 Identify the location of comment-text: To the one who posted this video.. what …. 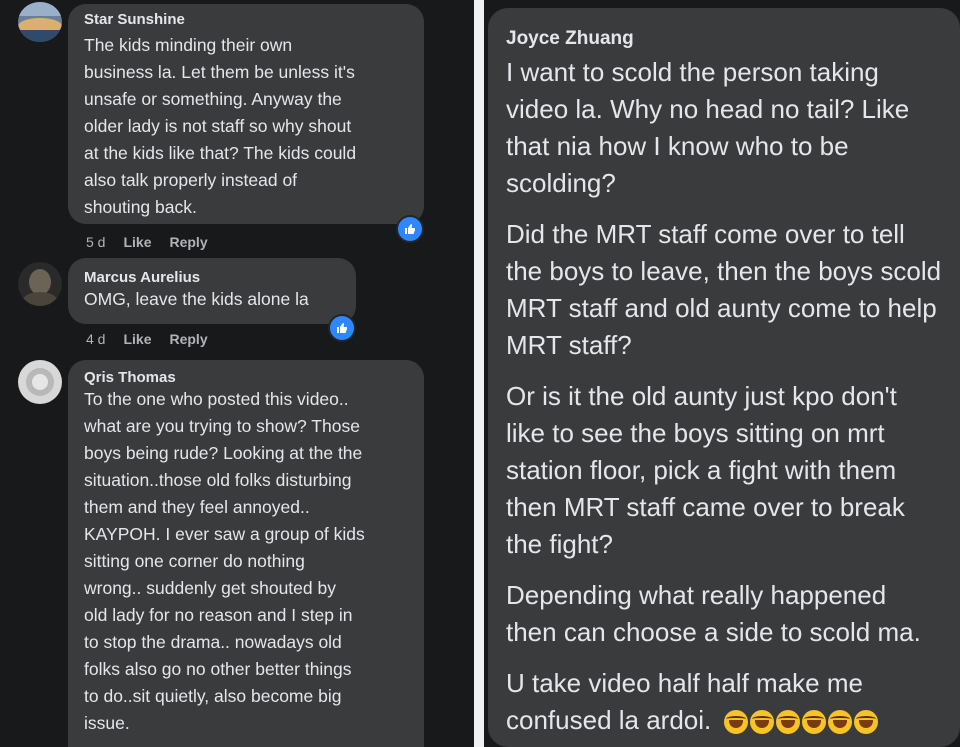
(224, 561).